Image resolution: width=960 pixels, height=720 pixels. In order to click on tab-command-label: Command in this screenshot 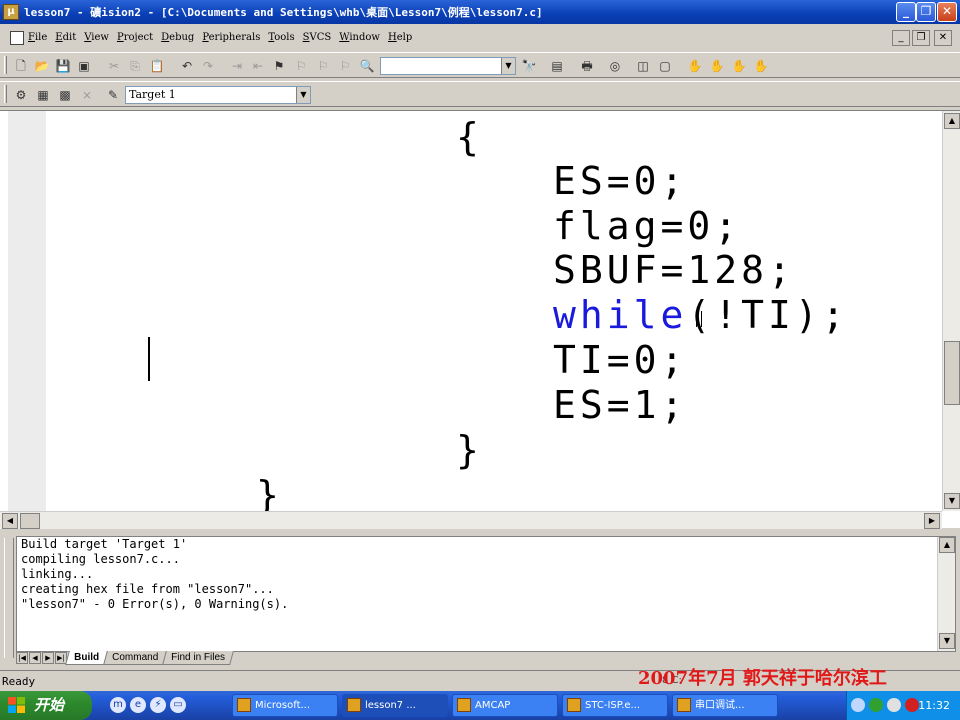, I will do `click(135, 657)`.